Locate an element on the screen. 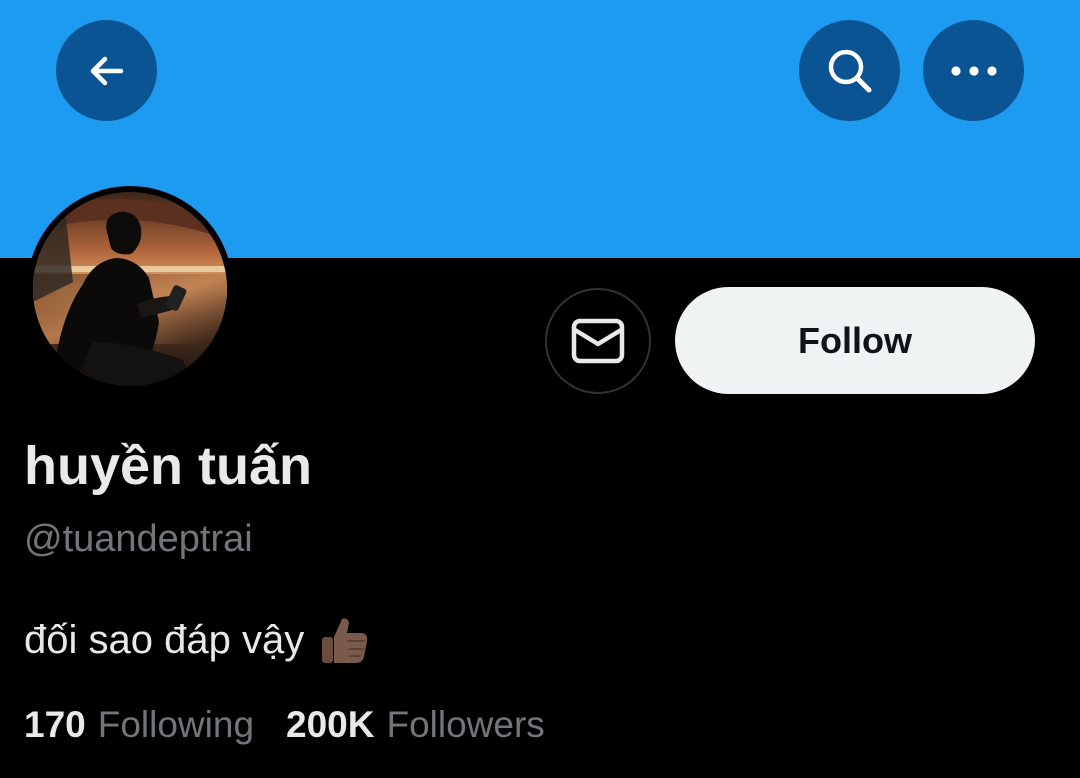  avatar is located at coordinates (130, 289).